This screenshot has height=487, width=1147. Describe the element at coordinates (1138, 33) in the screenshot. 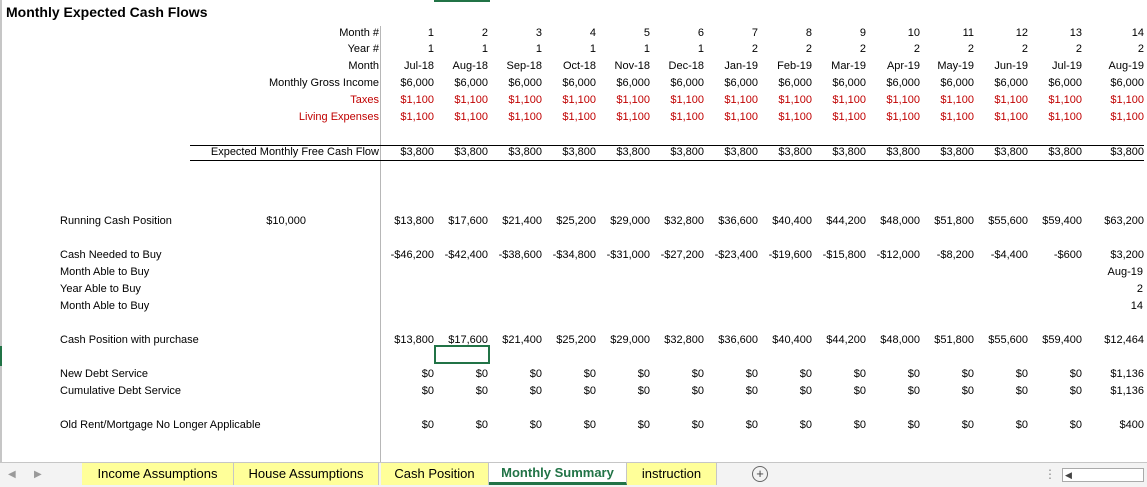

I see `month-num-cell: 14` at that location.